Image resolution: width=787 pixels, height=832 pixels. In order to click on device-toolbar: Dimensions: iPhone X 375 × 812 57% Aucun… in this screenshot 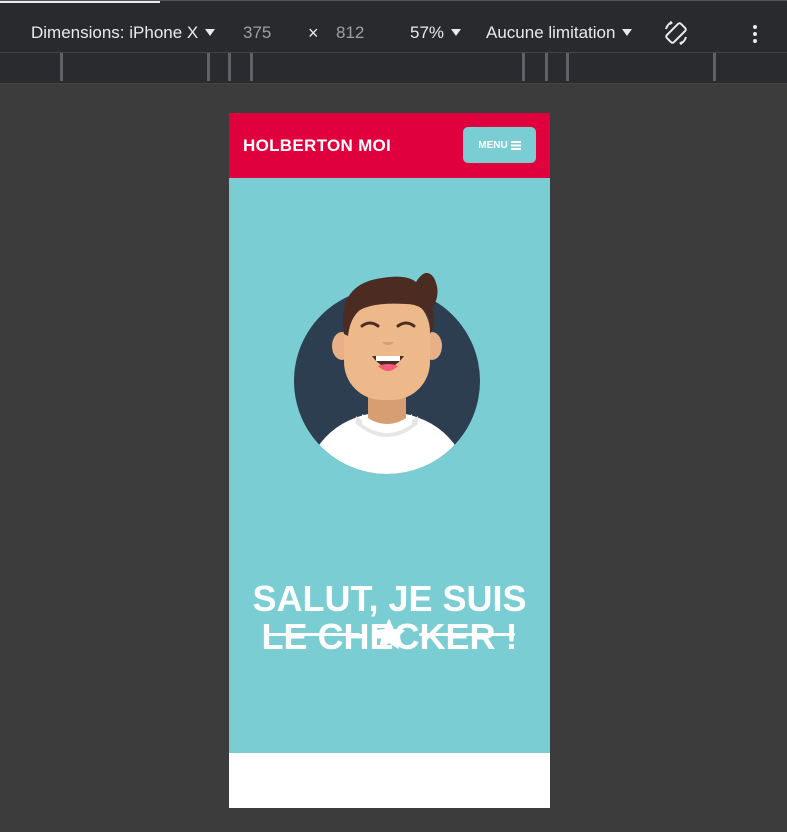, I will do `click(393, 26)`.